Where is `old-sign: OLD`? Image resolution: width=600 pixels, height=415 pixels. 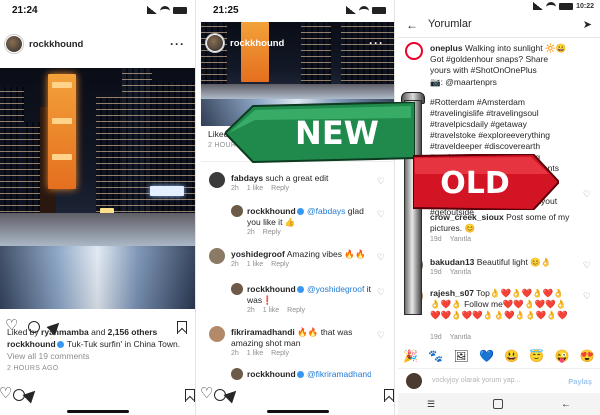 old-sign: OLD is located at coordinates (486, 182).